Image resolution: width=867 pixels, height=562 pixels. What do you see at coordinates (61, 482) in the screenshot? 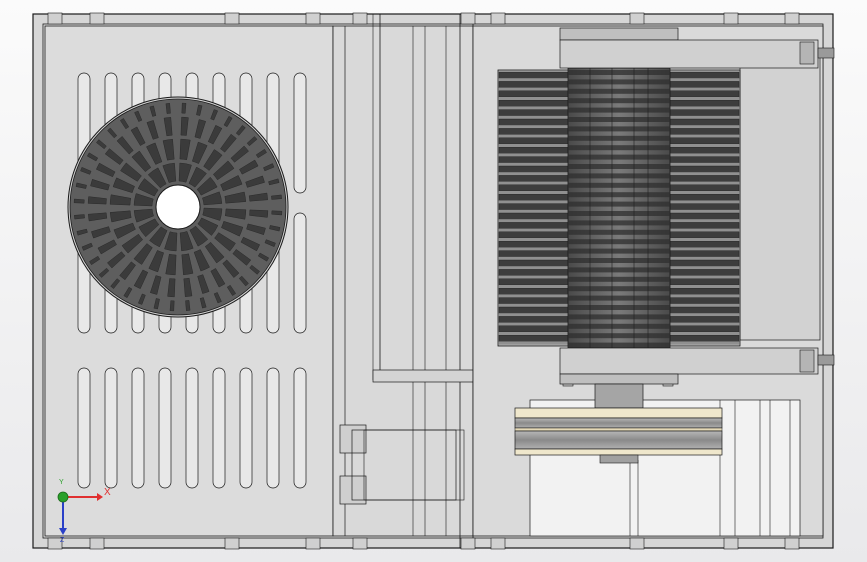
I see `triad-y-label: Y` at bounding box center [61, 482].